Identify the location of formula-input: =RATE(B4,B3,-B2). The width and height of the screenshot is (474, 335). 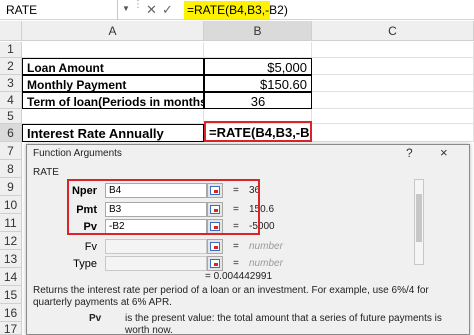
(236, 10).